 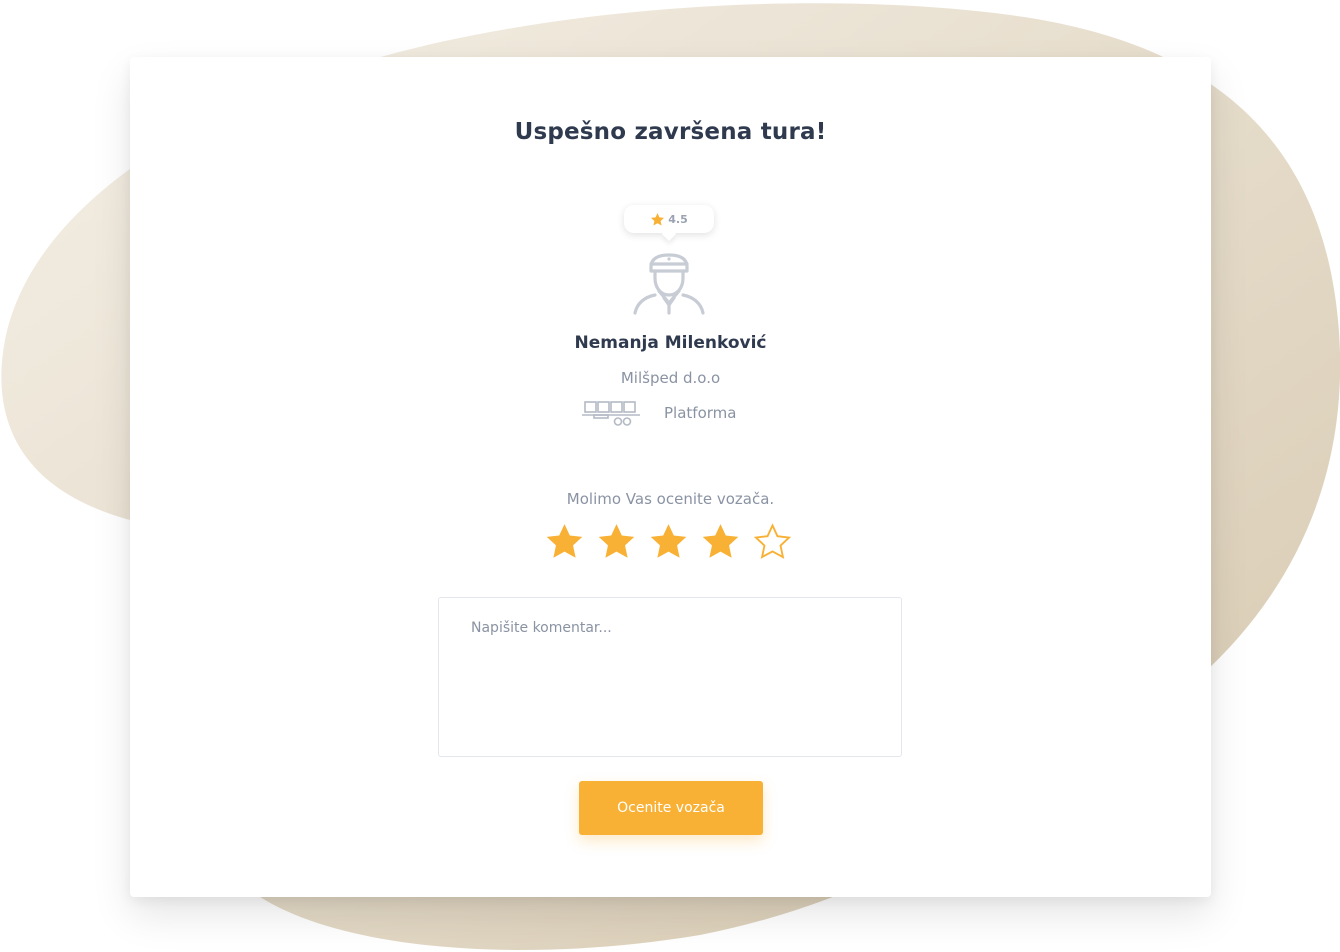 What do you see at coordinates (564, 541) in the screenshot?
I see `star-1-icon` at bounding box center [564, 541].